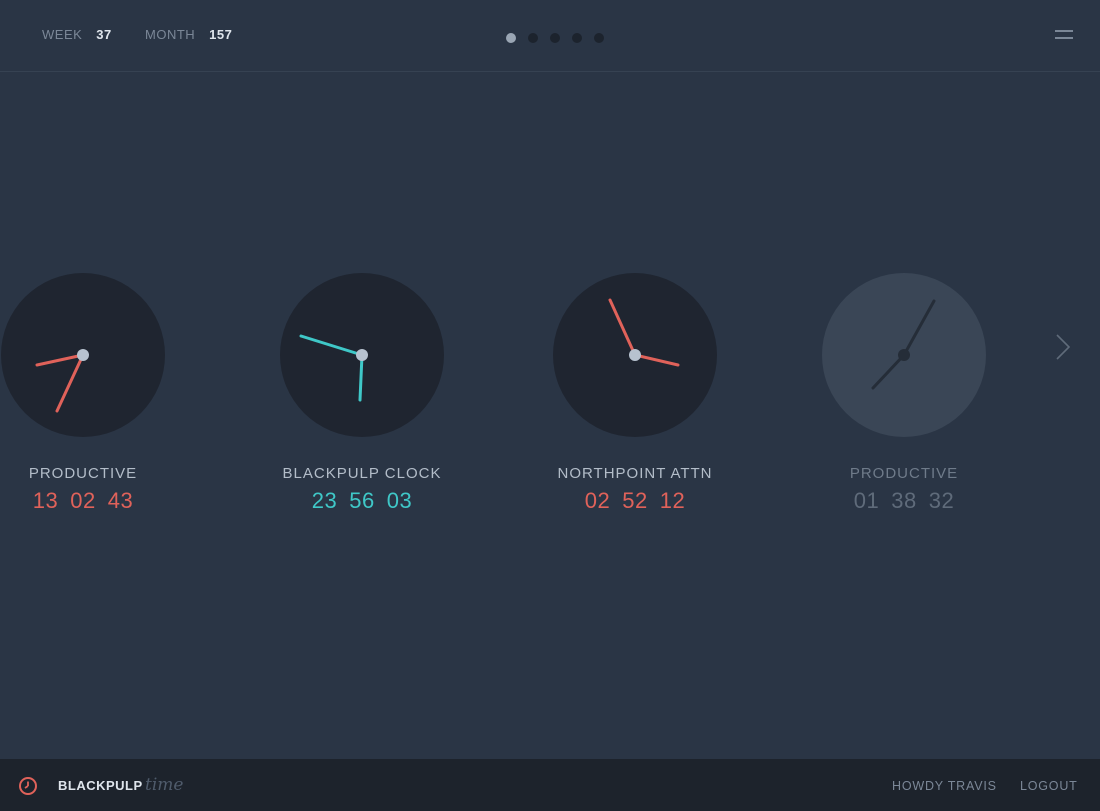 The width and height of the screenshot is (1100, 811). Describe the element at coordinates (45, 500) in the screenshot. I see `clock-hours: 13` at that location.